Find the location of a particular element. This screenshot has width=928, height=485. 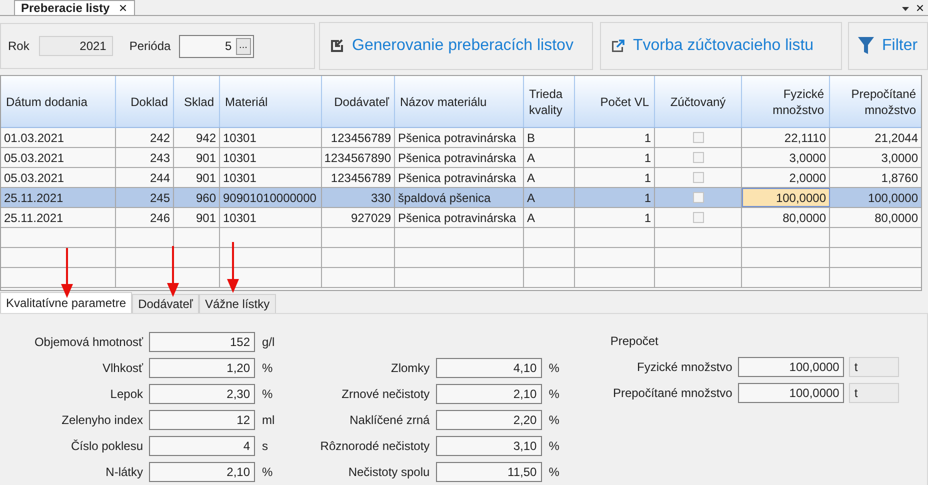

column-header: Sklad is located at coordinates (197, 101).